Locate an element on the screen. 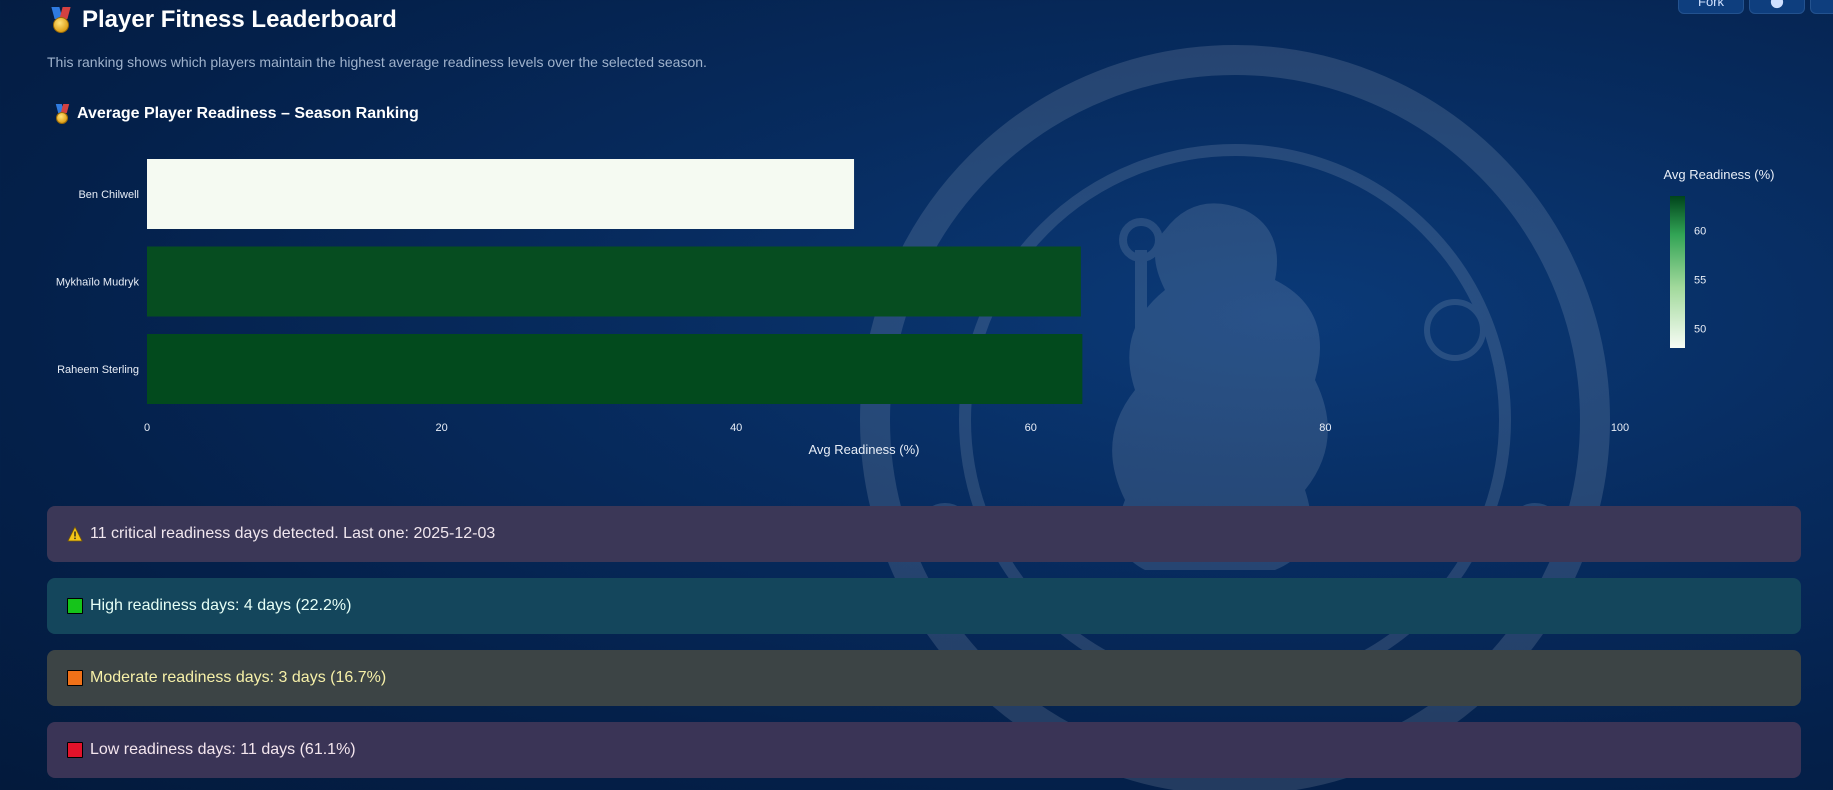 The width and height of the screenshot is (1833, 790). alert-text: High readiness days: 4 days (22.2%) is located at coordinates (221, 605).